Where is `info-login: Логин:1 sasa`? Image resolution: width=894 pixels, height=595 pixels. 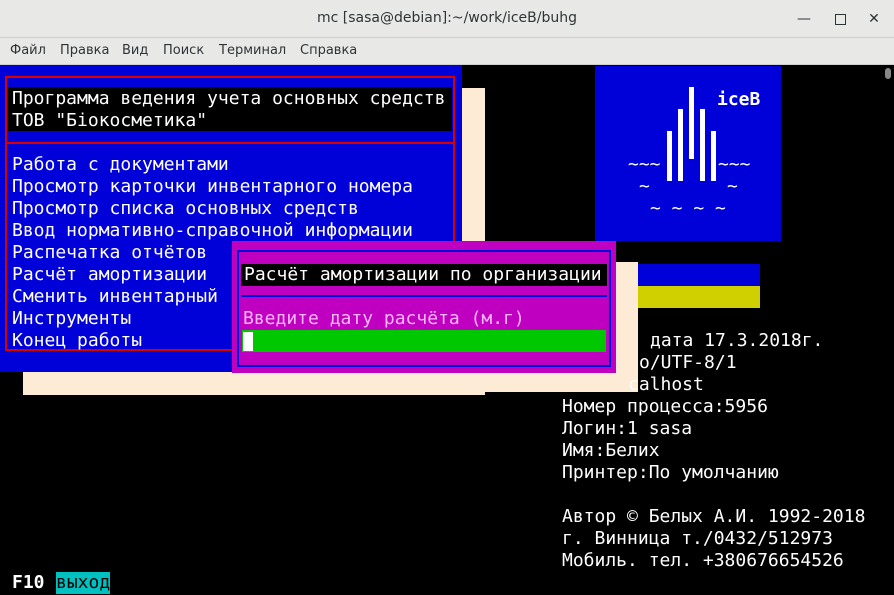
info-login: Логин:1 sasa is located at coordinates (627, 428).